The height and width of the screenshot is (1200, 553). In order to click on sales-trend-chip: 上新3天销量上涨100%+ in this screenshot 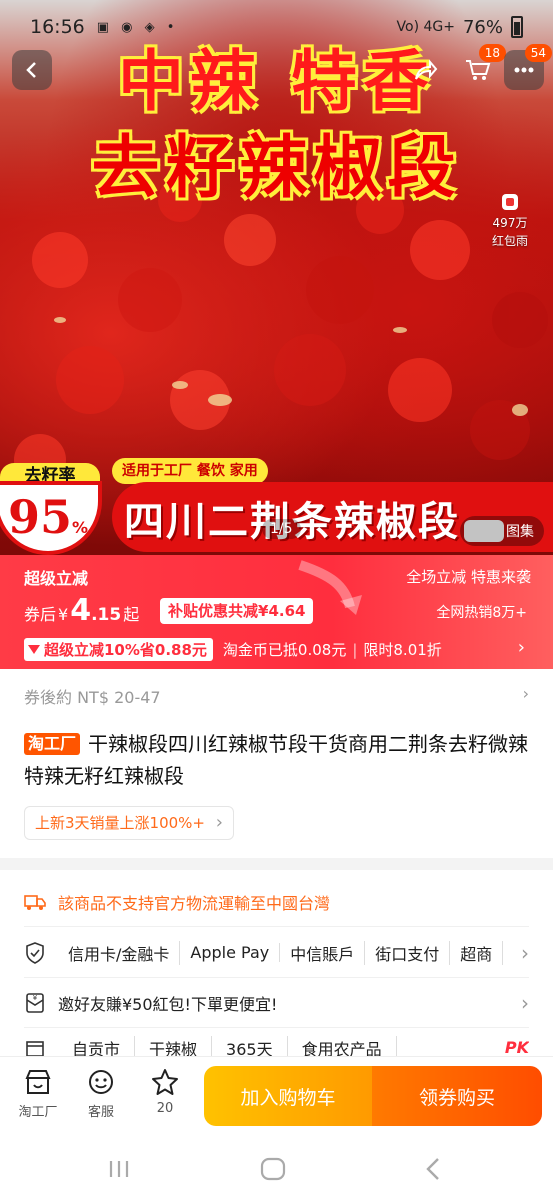, I will do `click(129, 823)`.